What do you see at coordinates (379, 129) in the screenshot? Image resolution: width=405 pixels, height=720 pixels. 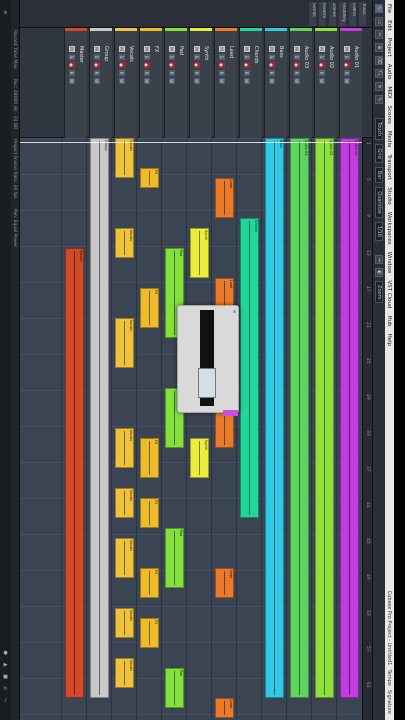 I see `touch-field: Touch` at bounding box center [379, 129].